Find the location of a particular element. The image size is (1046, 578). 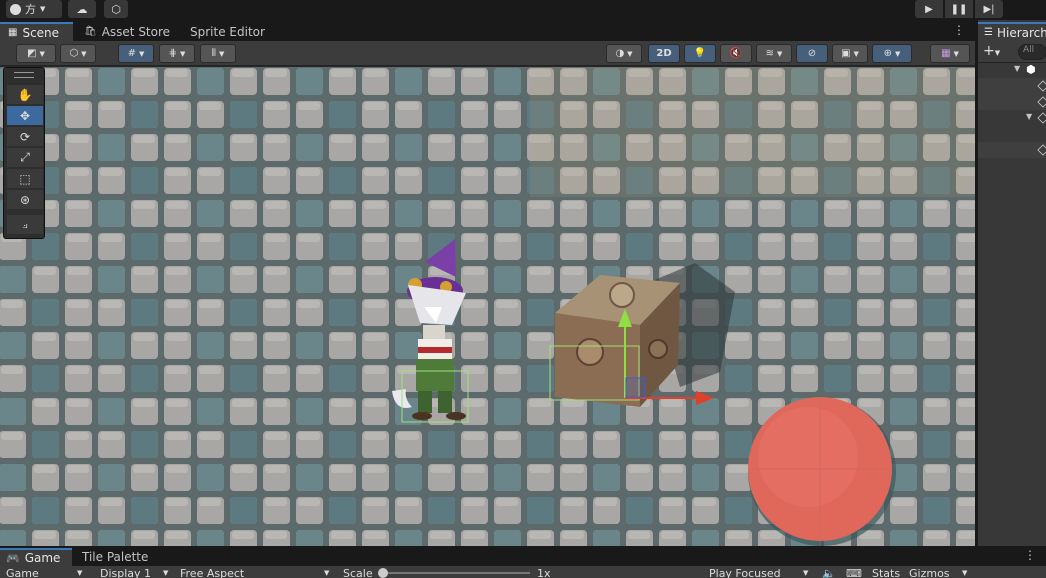

camera-dropdown: ▣ ▼ is located at coordinates (850, 53).